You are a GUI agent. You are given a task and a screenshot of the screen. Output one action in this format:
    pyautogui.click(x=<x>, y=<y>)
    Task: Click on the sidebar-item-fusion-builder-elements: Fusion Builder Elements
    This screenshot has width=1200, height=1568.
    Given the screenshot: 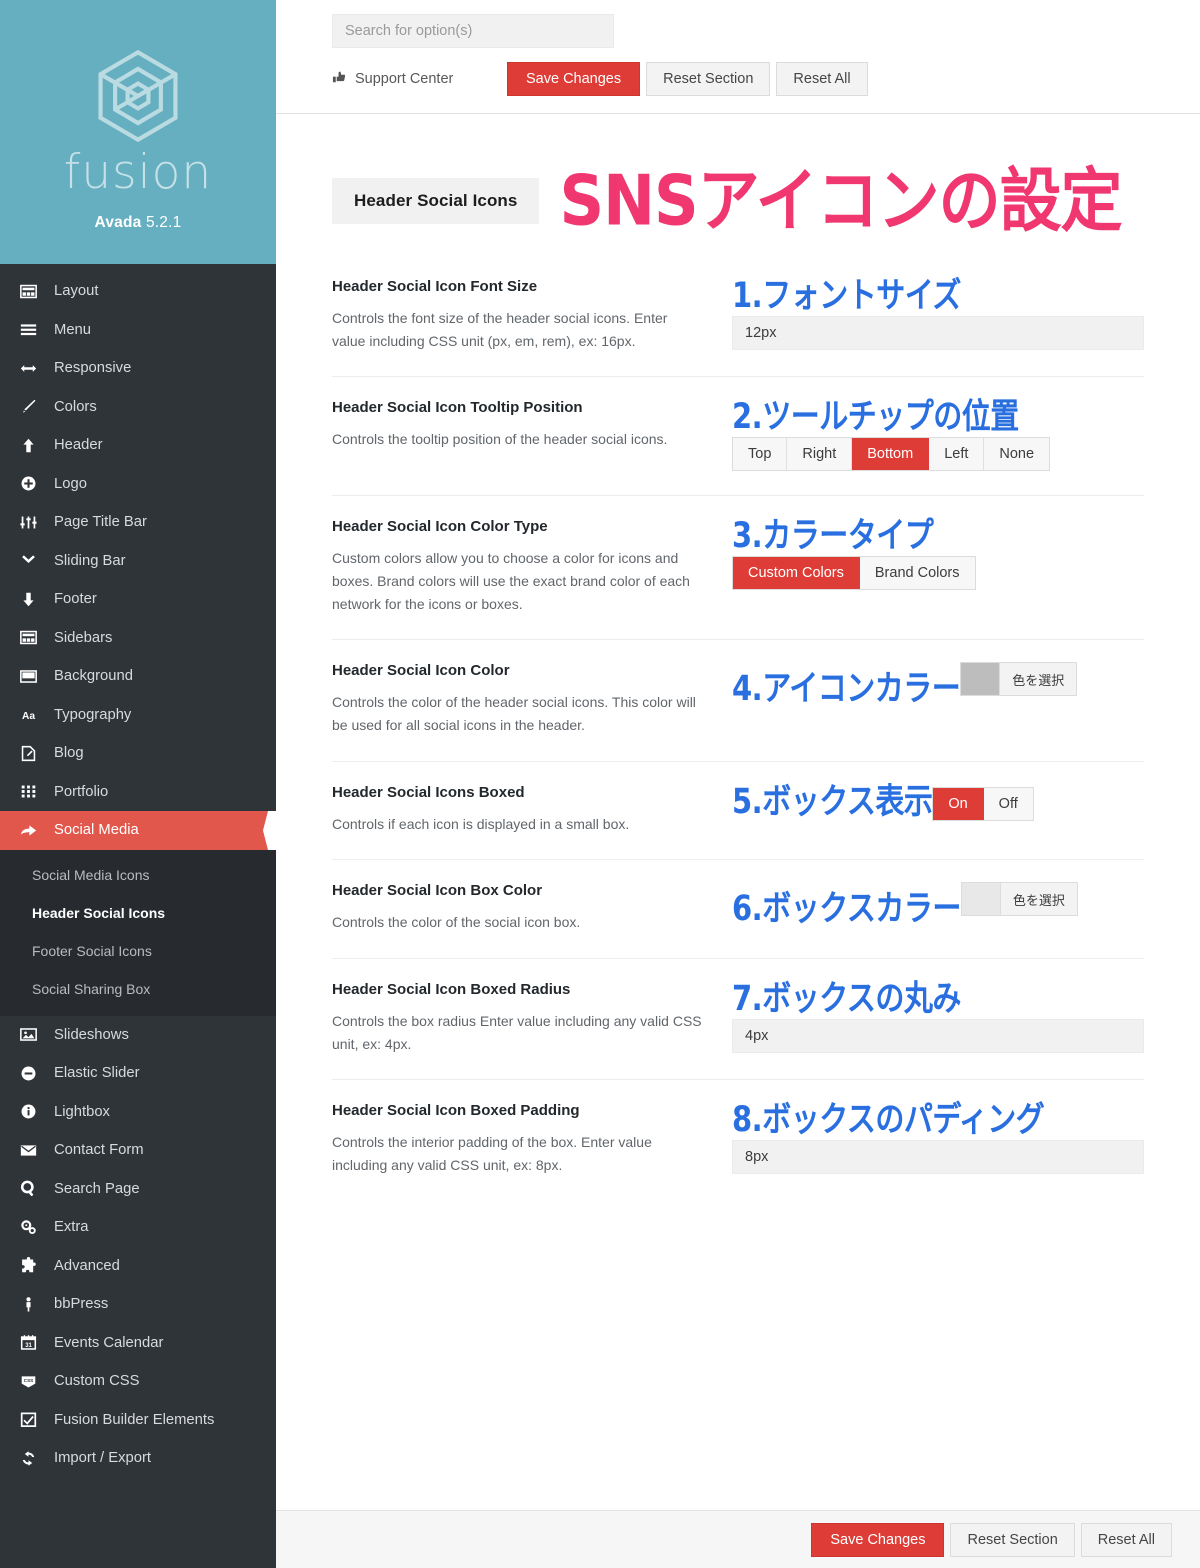 What is the action you would take?
    pyautogui.click(x=138, y=1420)
    